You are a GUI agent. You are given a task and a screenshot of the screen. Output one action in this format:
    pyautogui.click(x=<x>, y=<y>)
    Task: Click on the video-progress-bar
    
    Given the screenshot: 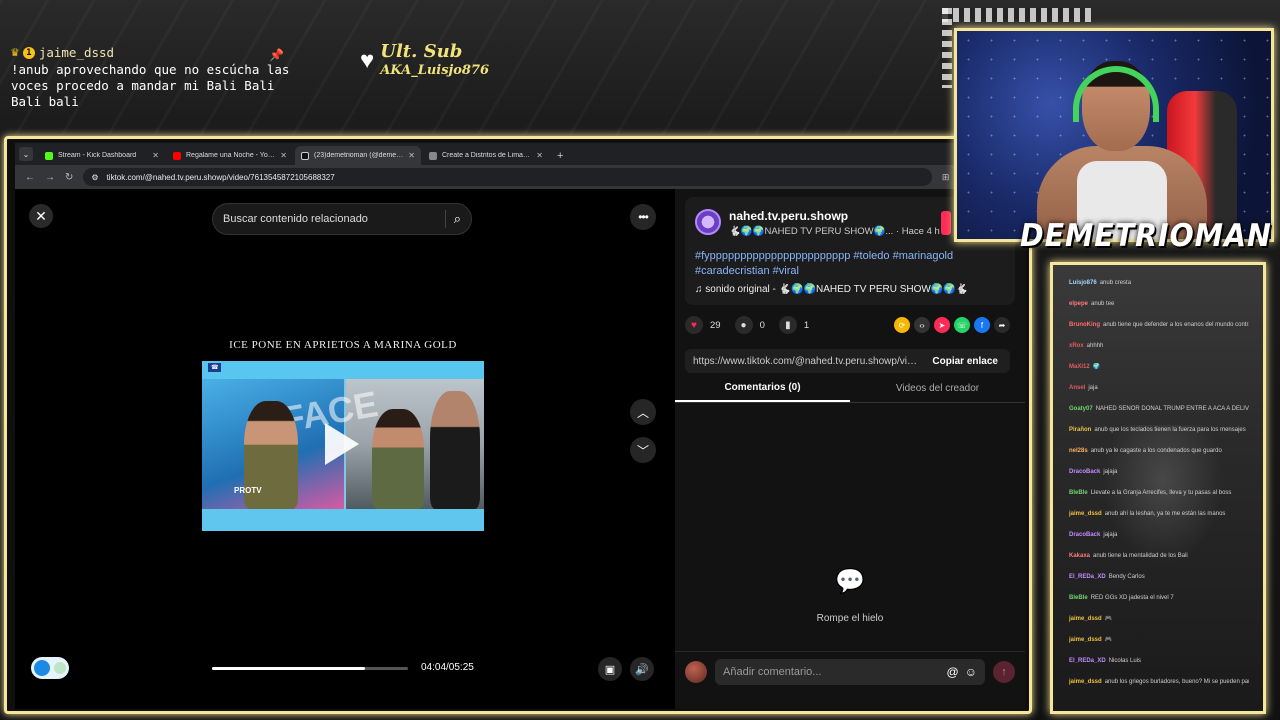 What is the action you would take?
    pyautogui.click(x=310, y=668)
    